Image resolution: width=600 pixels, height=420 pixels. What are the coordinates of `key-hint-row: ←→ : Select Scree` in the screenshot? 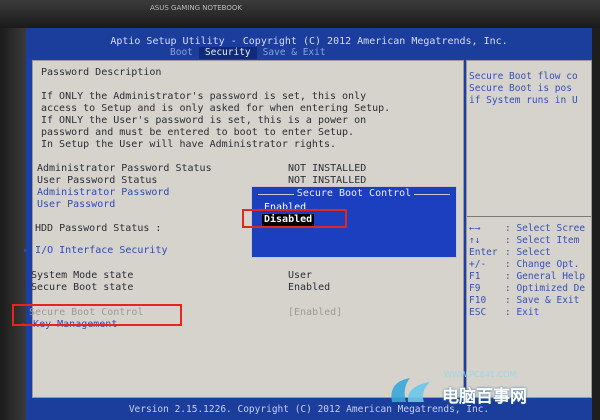 It's located at (527, 229).